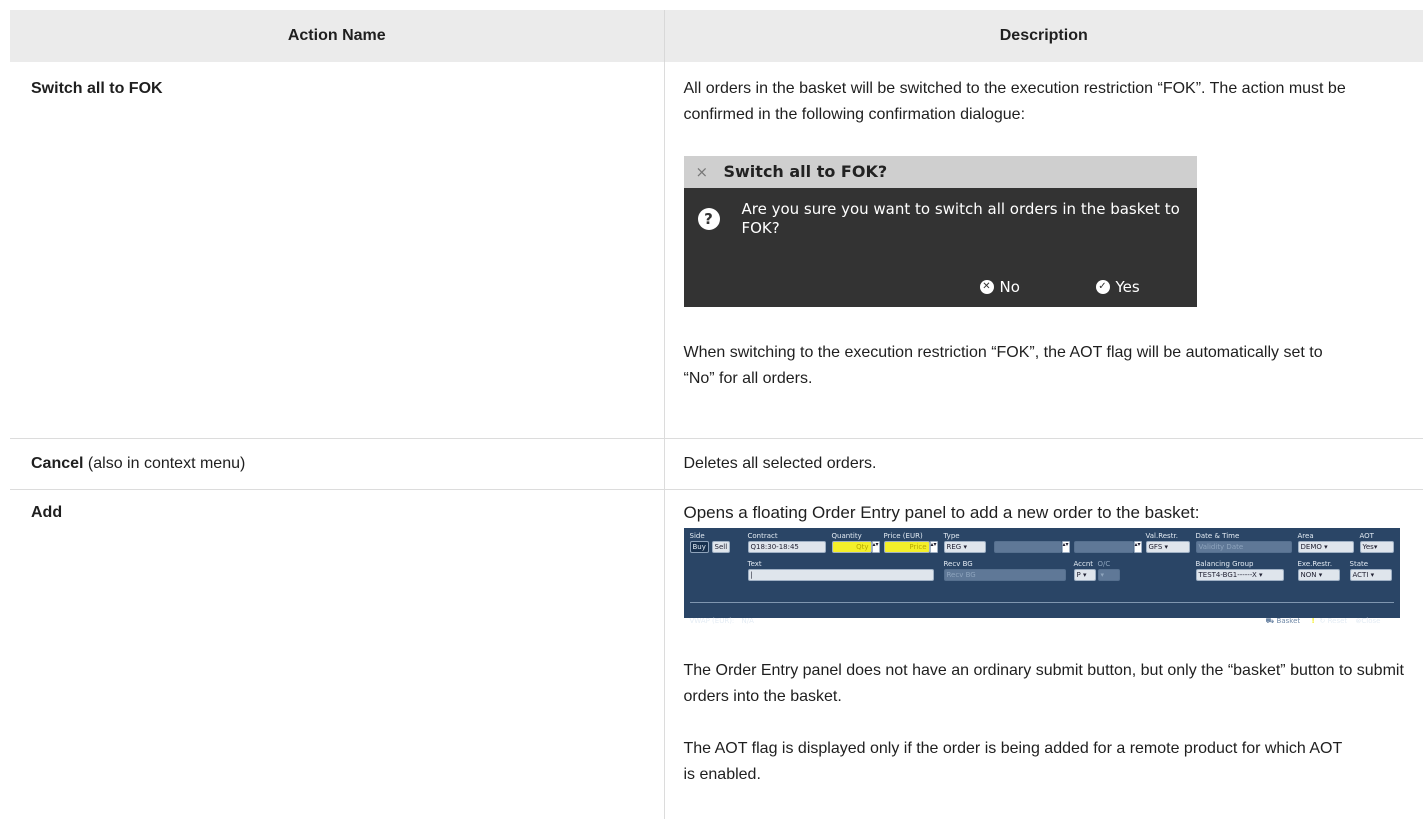 This screenshot has height=819, width=1428. I want to click on balancing-group-select: TEST4-BG1------X ▾, so click(1239, 574).